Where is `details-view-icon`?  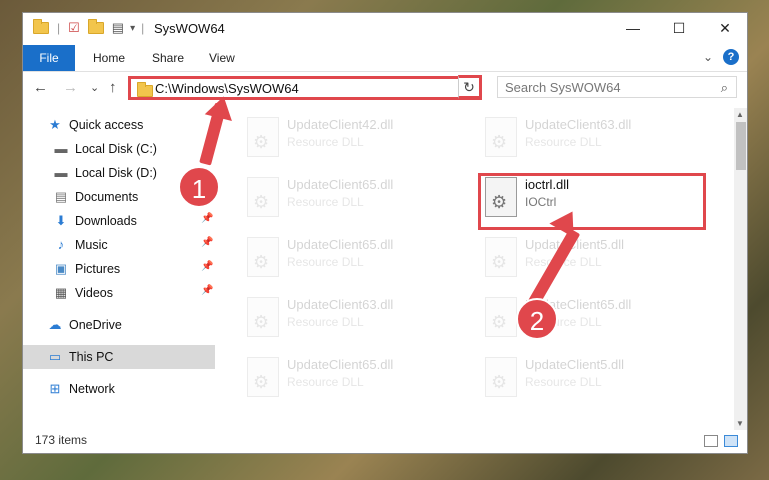 details-view-icon is located at coordinates (711, 441).